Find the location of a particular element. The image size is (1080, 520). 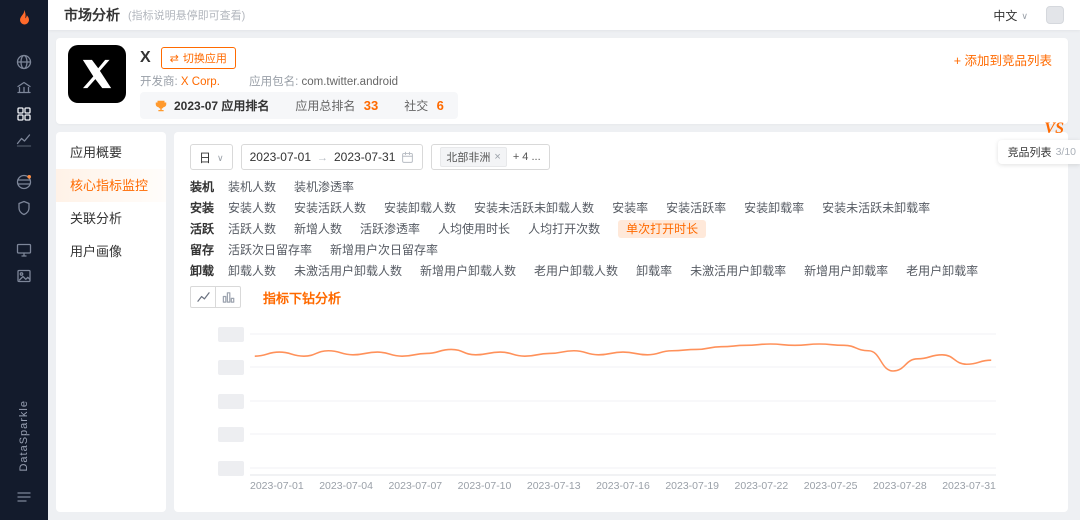

metric-item: 装机人数 is located at coordinates (252, 187).